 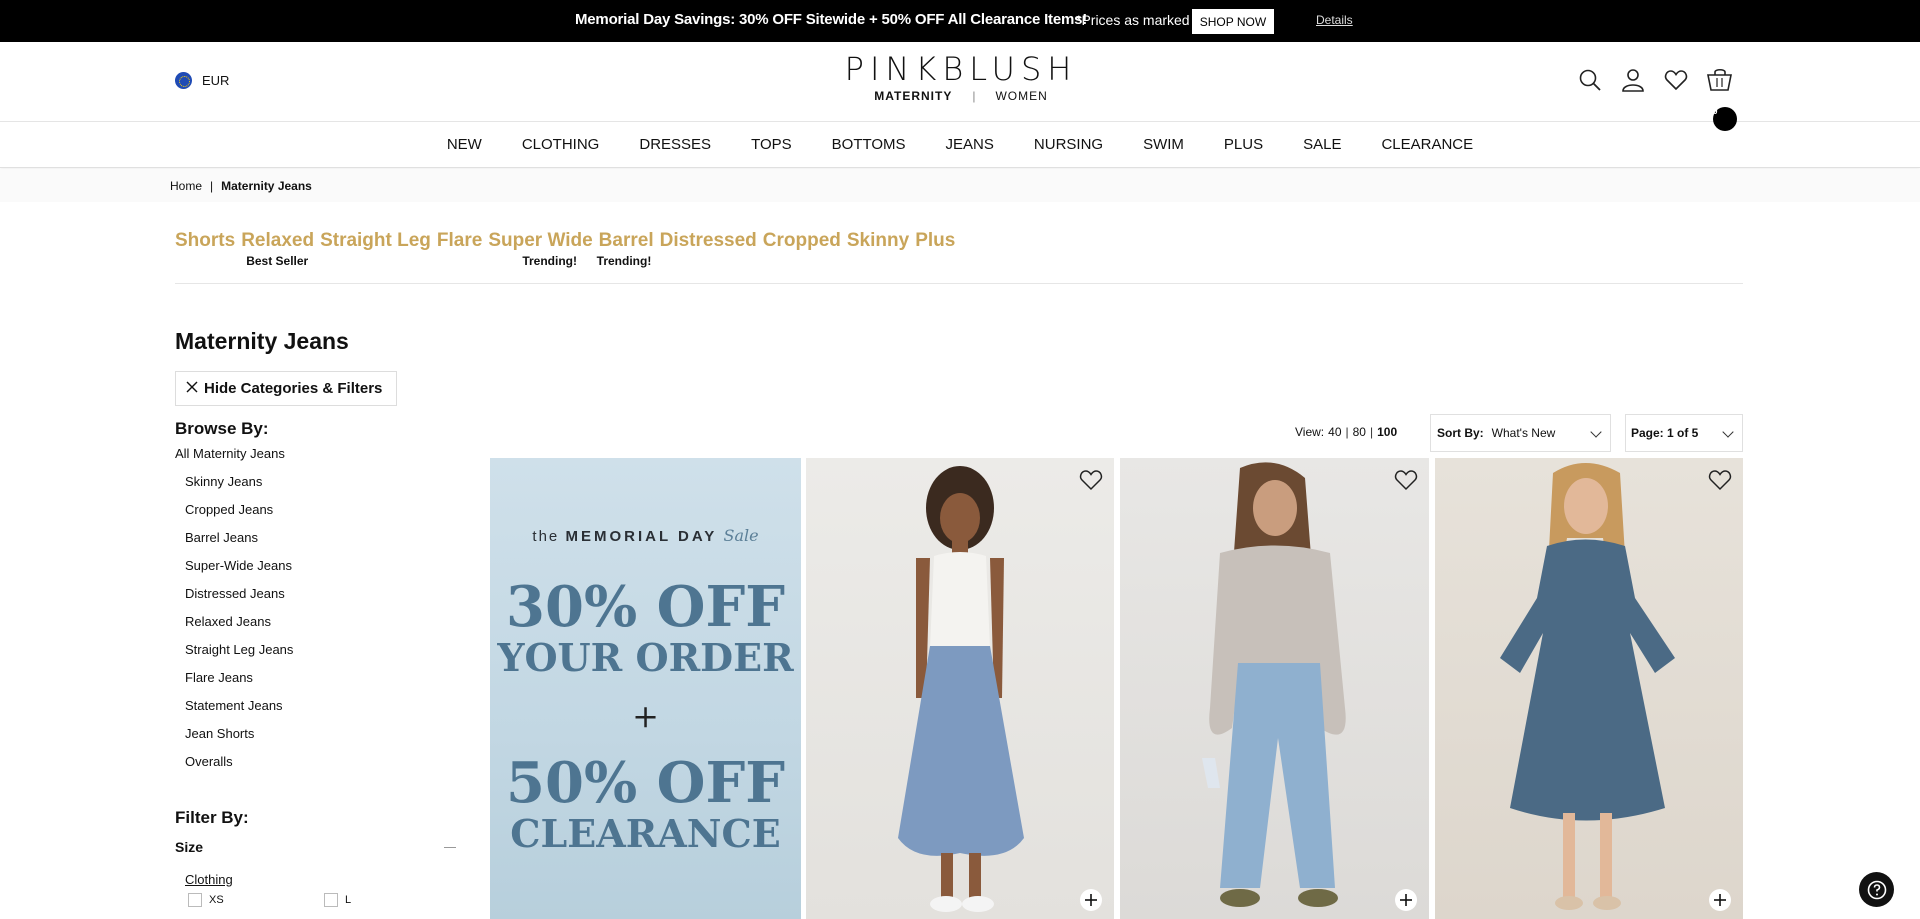 What do you see at coordinates (1427, 144) in the screenshot?
I see `nav-item-clearance: CLEARANCE` at bounding box center [1427, 144].